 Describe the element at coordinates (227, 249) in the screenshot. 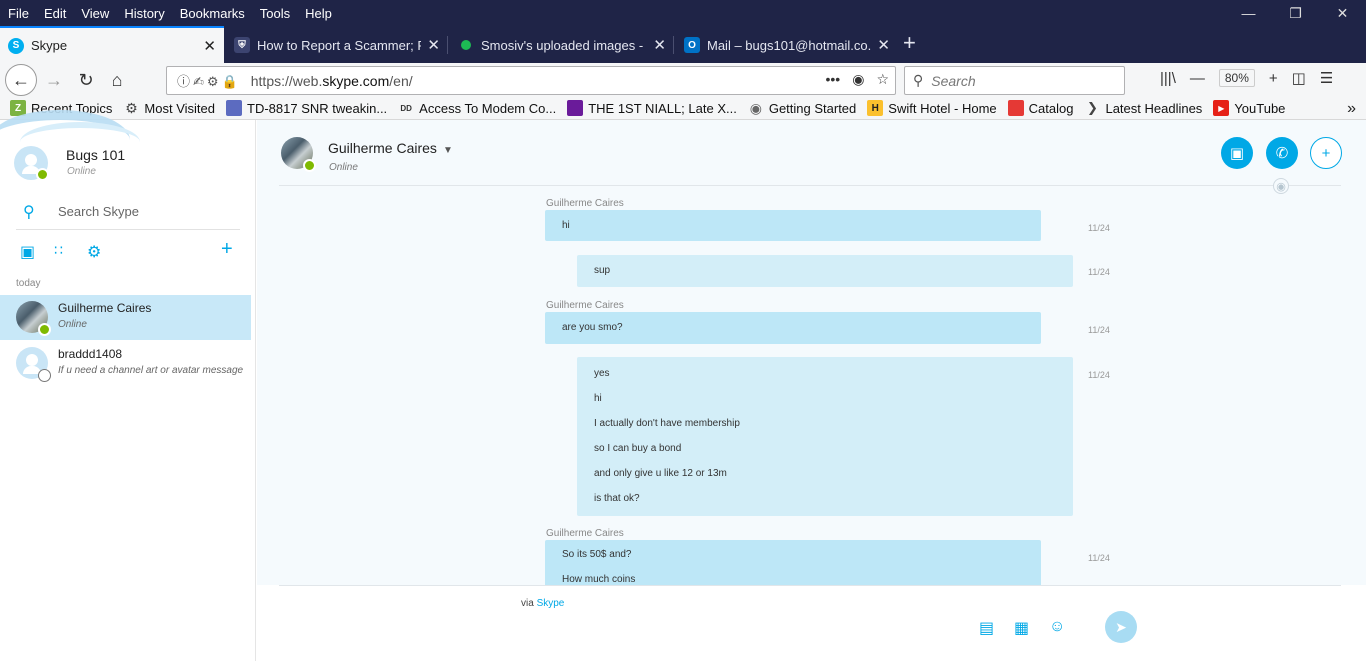

I see `add-icon: +` at that location.